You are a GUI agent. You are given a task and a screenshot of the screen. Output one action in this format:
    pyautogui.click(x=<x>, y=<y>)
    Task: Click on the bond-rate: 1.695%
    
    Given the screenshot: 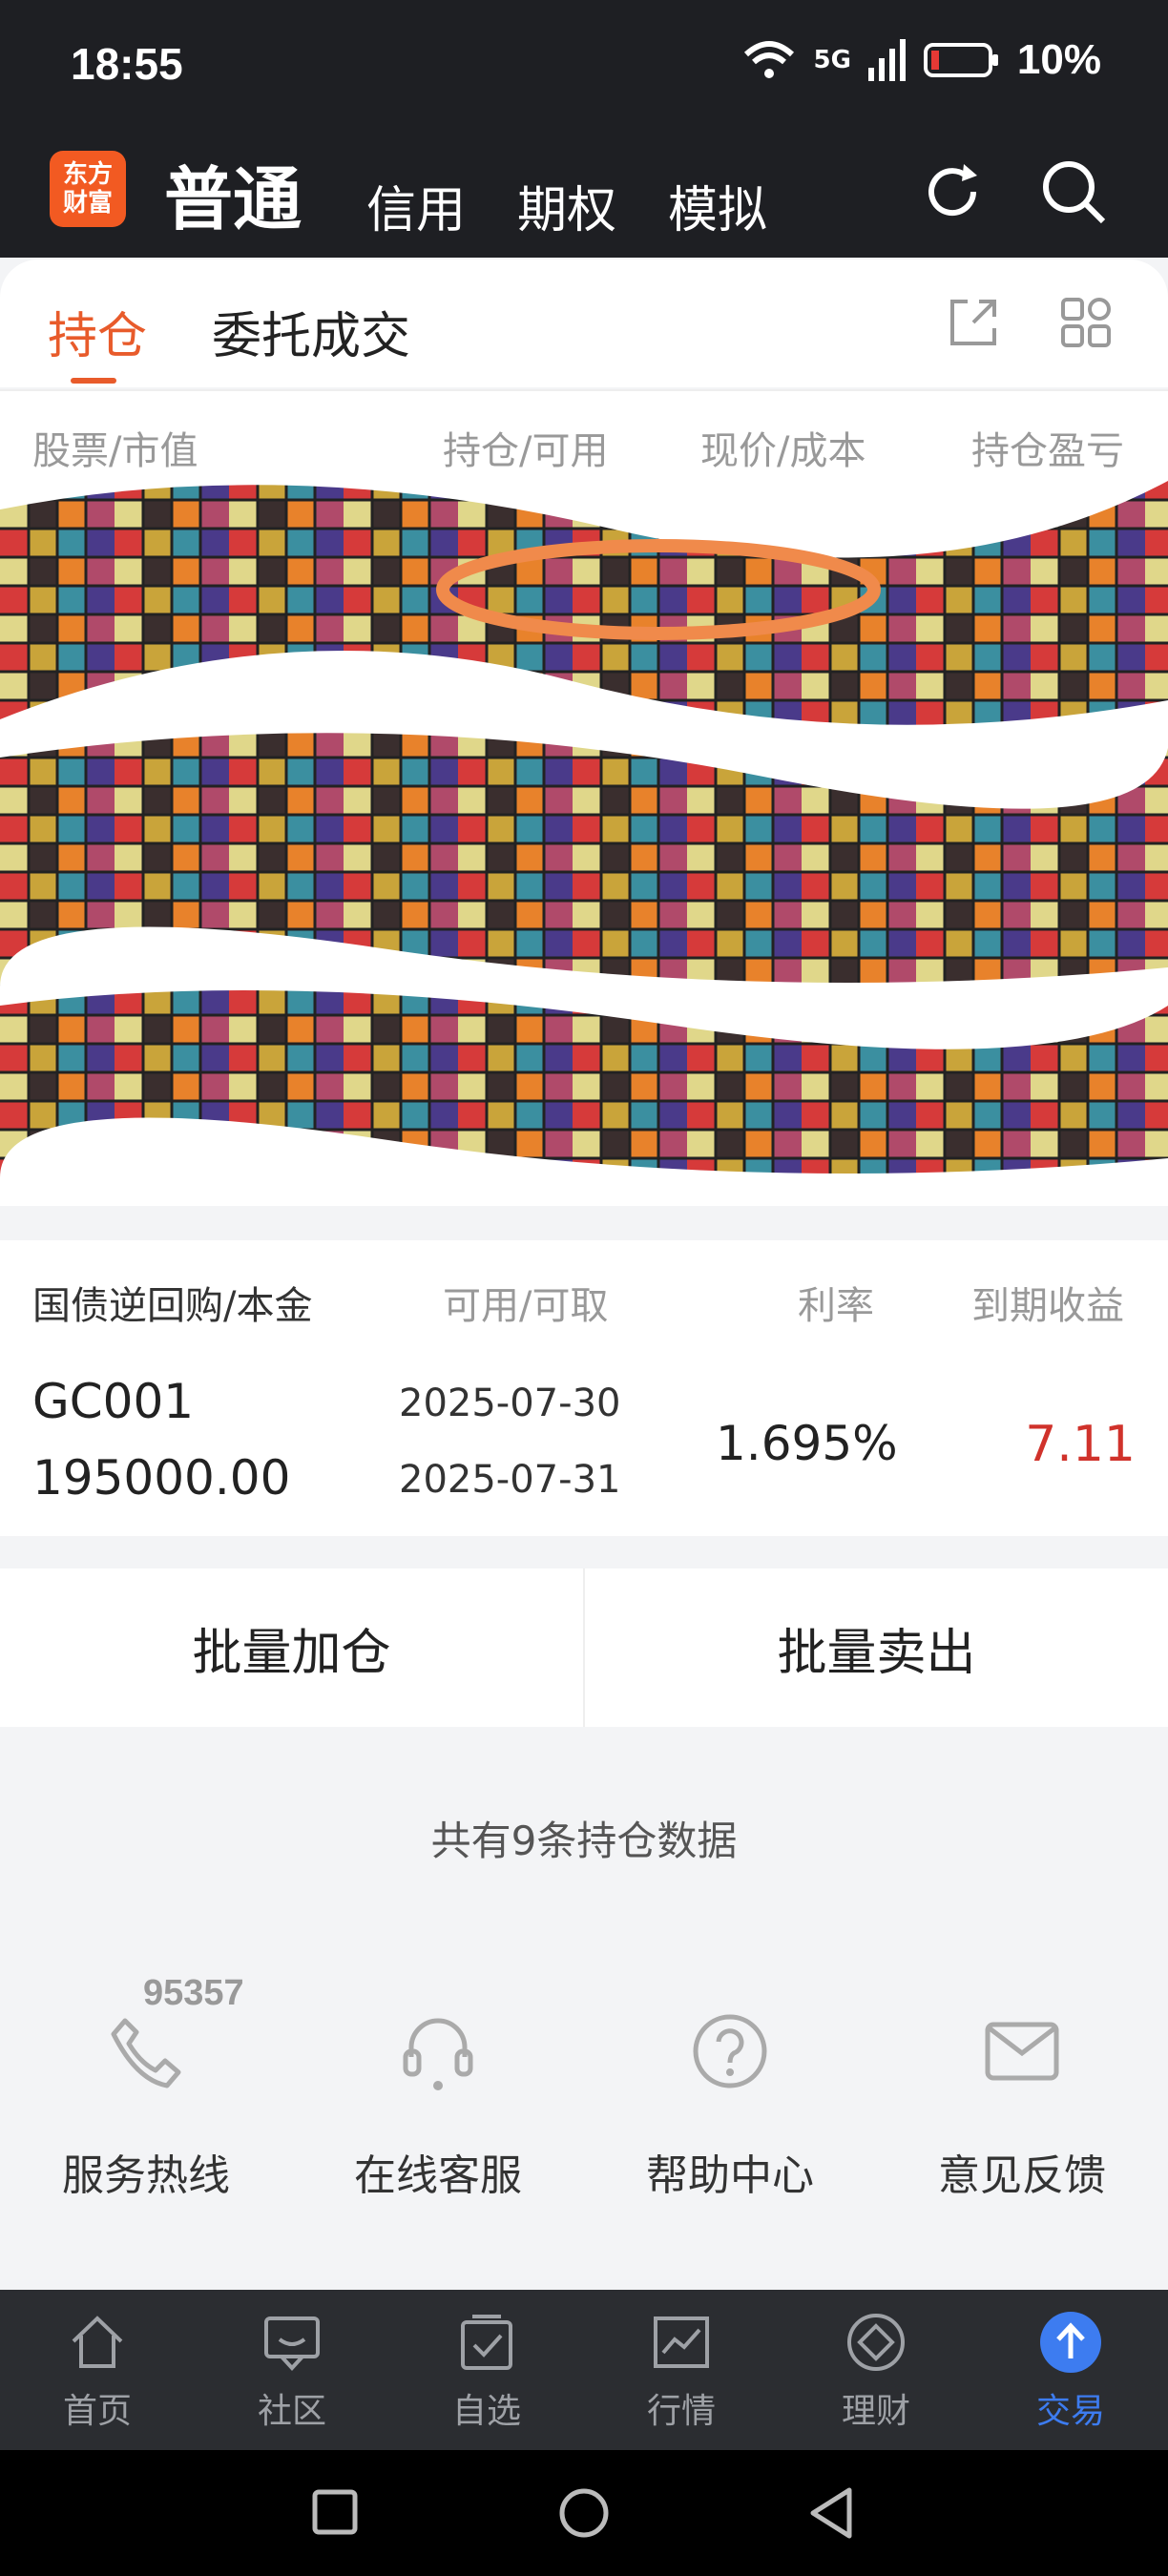 What is the action you would take?
    pyautogui.click(x=807, y=1443)
    